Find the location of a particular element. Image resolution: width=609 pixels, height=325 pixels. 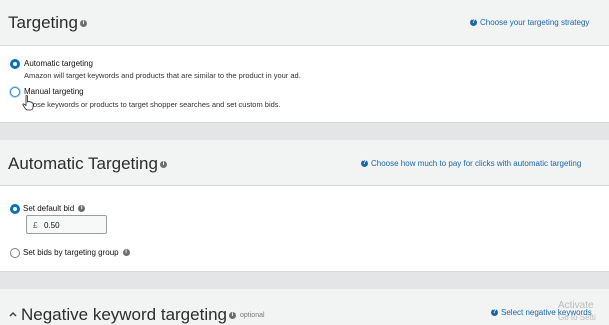

group-bid-radio is located at coordinates (15, 253).